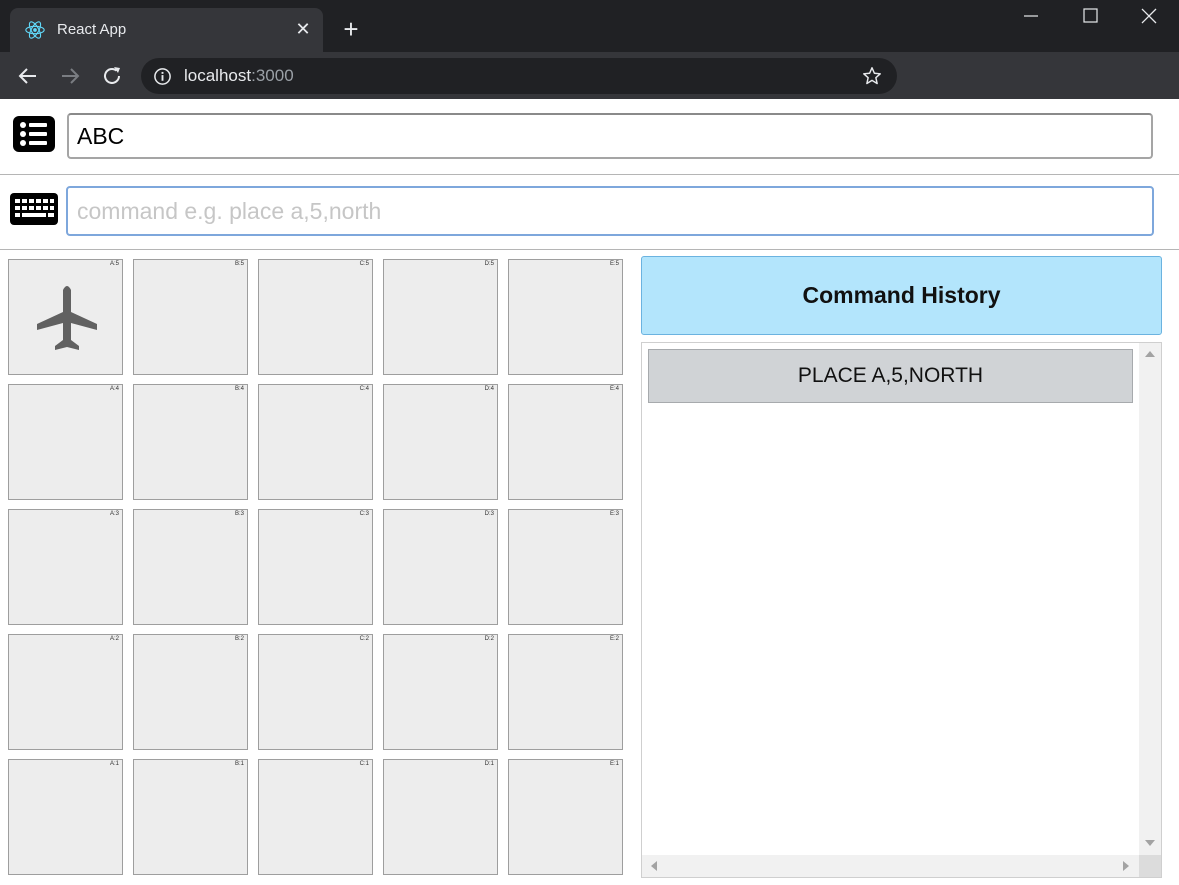  Describe the element at coordinates (114, 264) in the screenshot. I see `cell-label: A:5` at that location.